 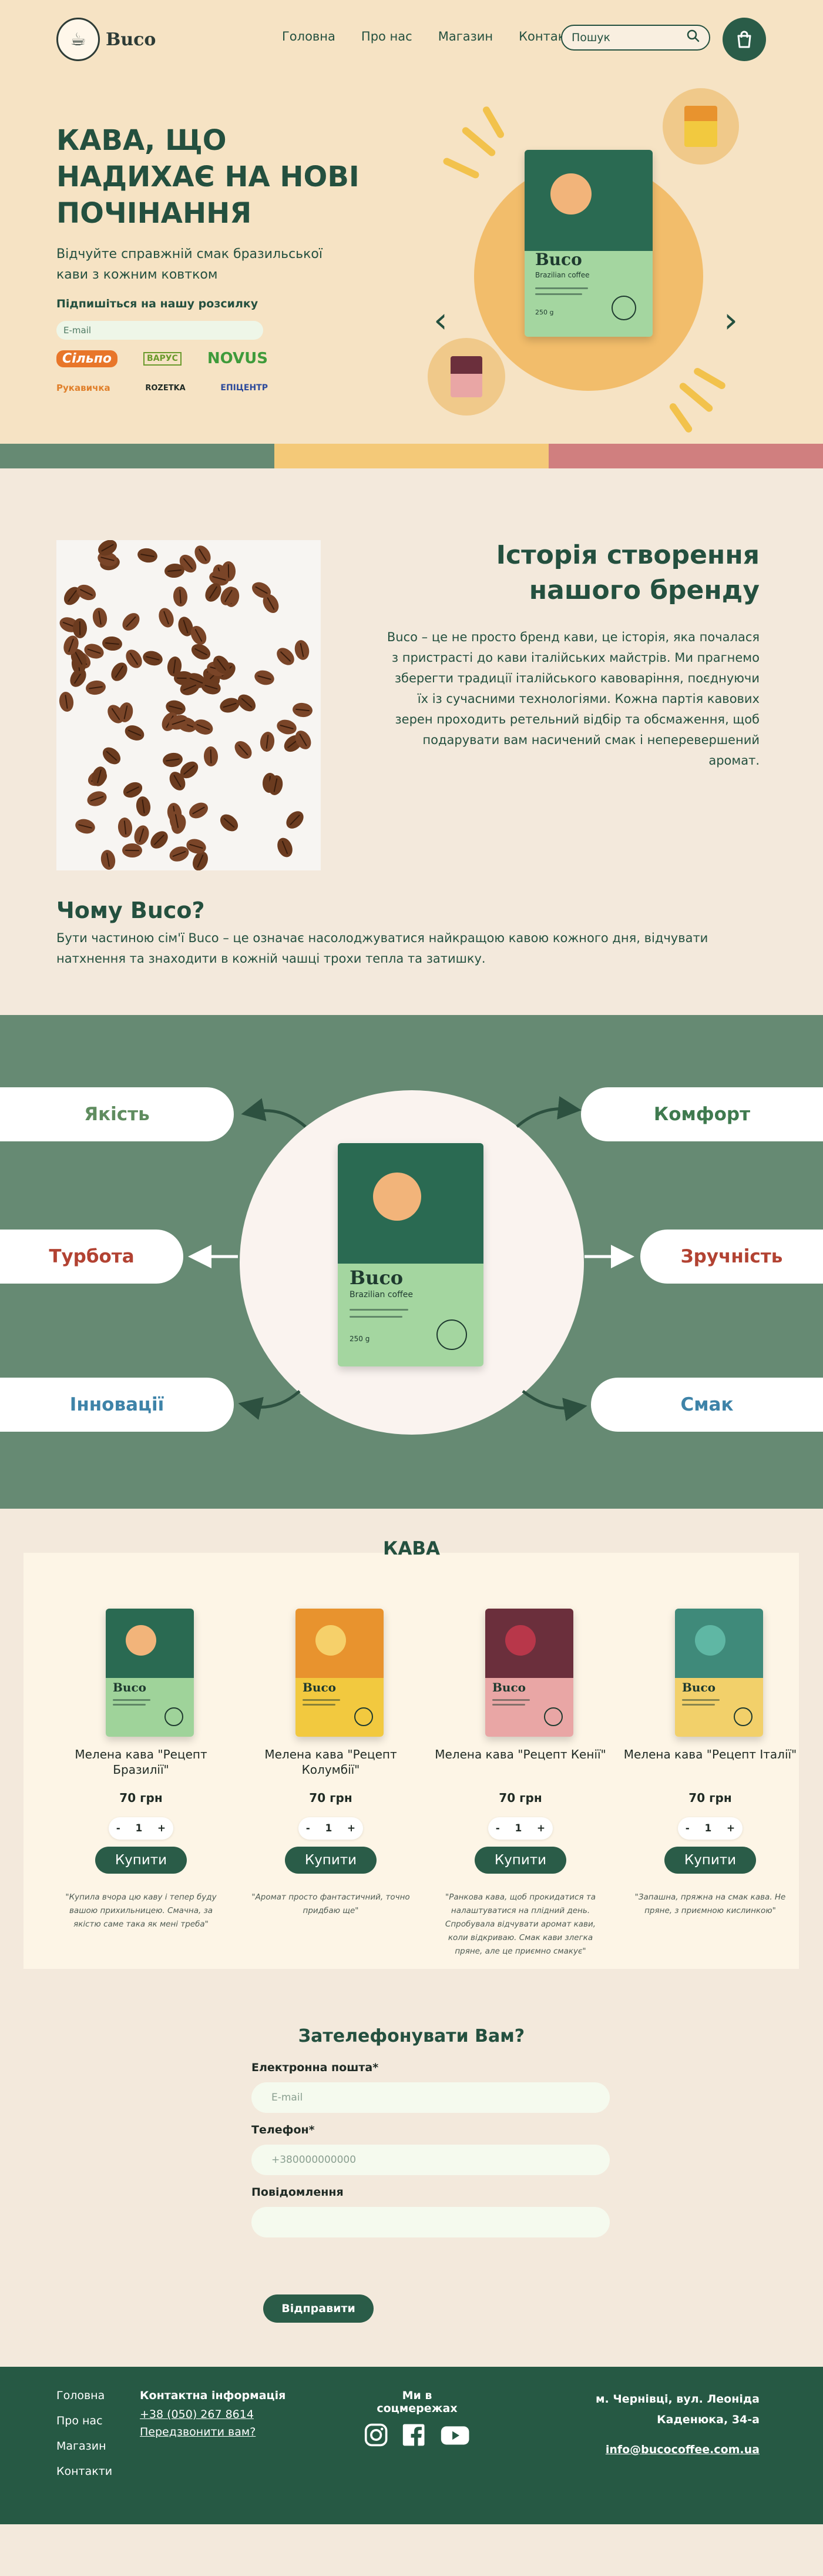 What do you see at coordinates (411, 456) in the screenshot?
I see `color-stripe-divider` at bounding box center [411, 456].